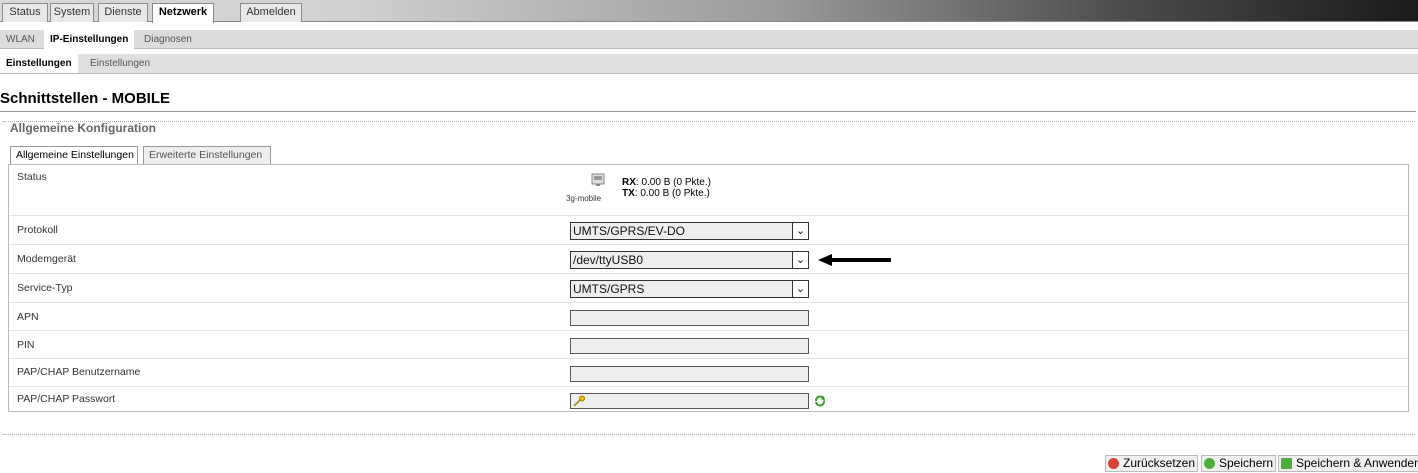  I want to click on password-input, so click(689, 401).